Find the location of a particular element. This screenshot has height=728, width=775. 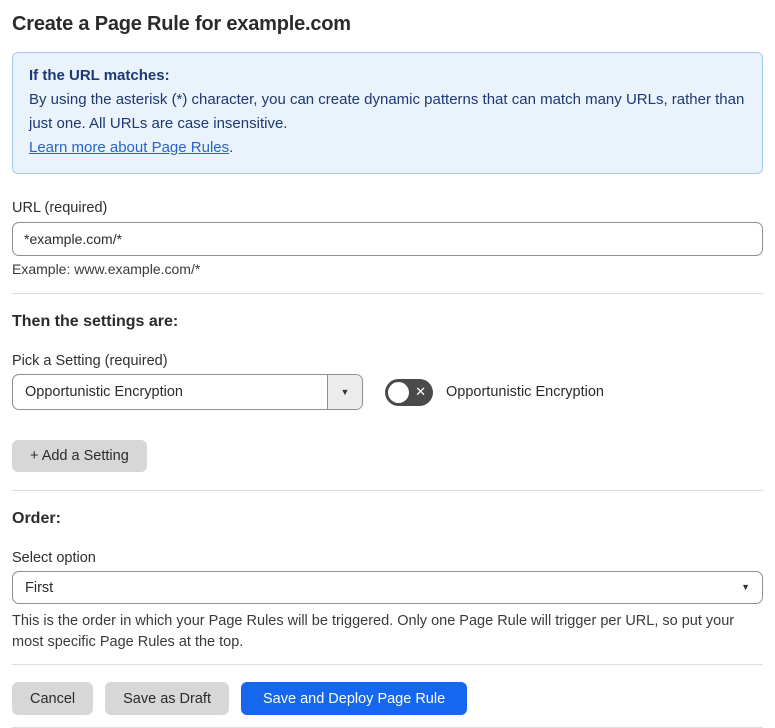

add-setting-button: + Add a Setting is located at coordinates (79, 456).